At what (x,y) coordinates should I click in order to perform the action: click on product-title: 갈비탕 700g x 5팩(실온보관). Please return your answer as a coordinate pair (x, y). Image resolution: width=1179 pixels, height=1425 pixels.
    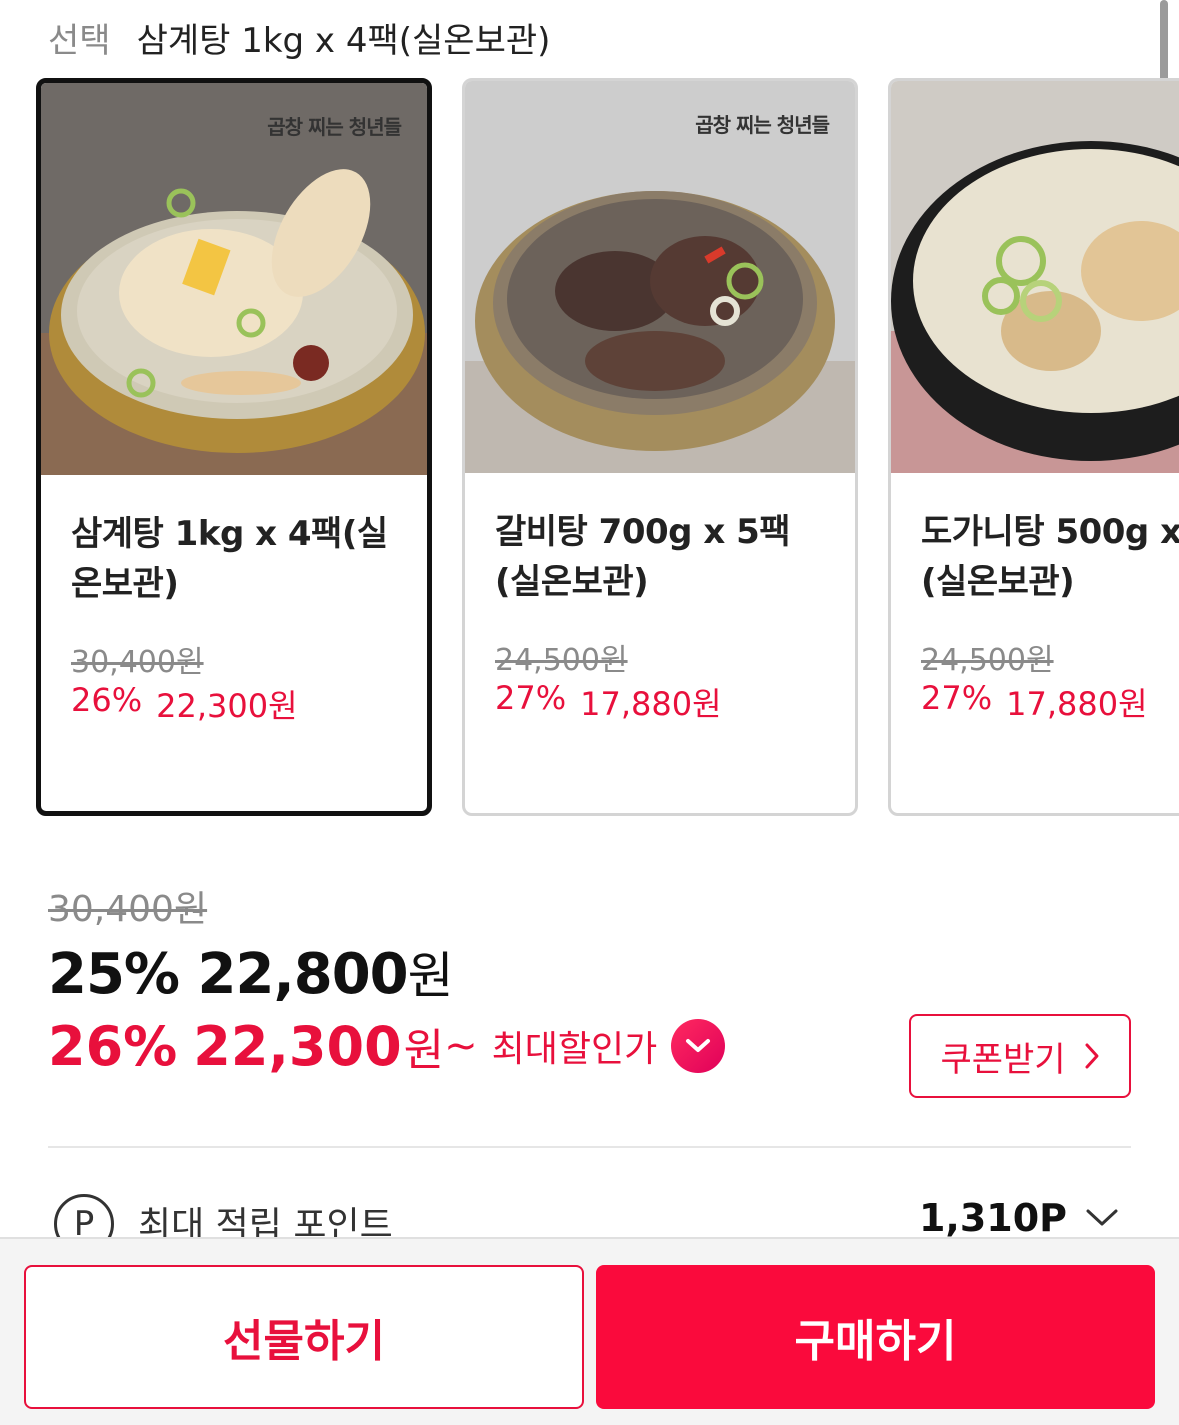
    Looking at the image, I should click on (643, 557).